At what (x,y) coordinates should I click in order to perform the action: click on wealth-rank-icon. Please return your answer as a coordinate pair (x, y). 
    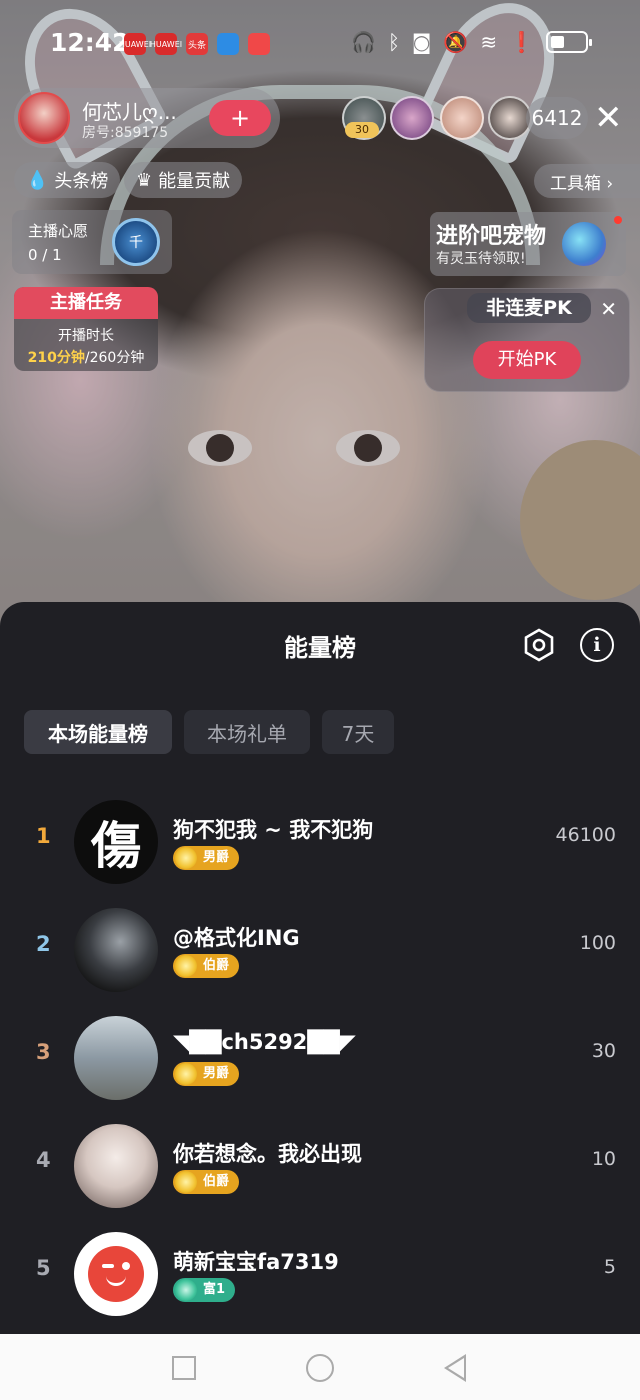
    Looking at the image, I should click on (186, 1290).